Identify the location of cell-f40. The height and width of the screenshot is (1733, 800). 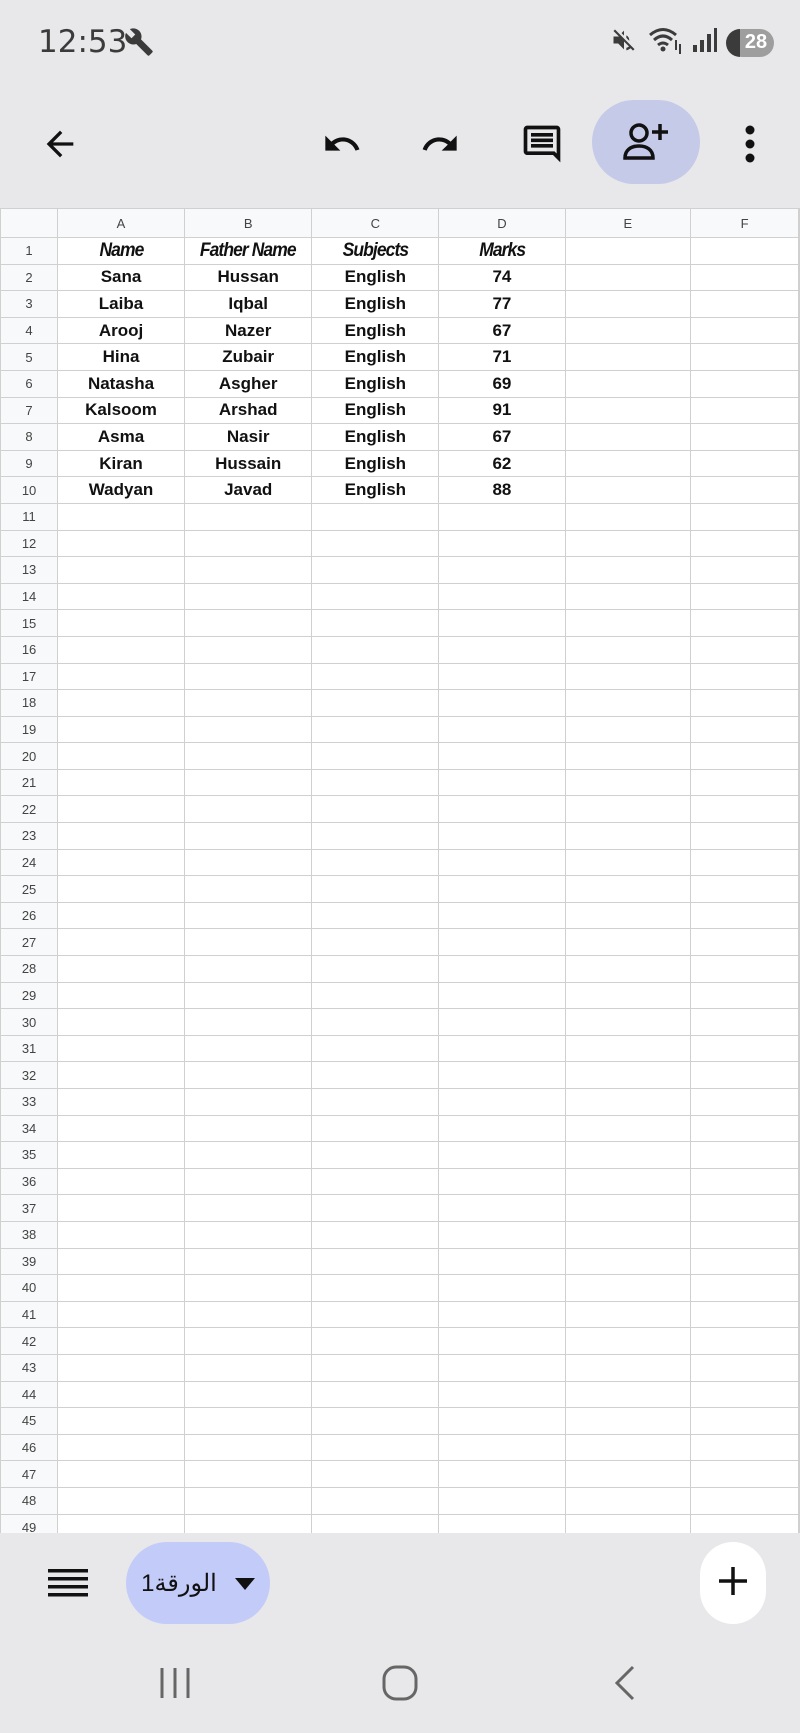
(744, 1288).